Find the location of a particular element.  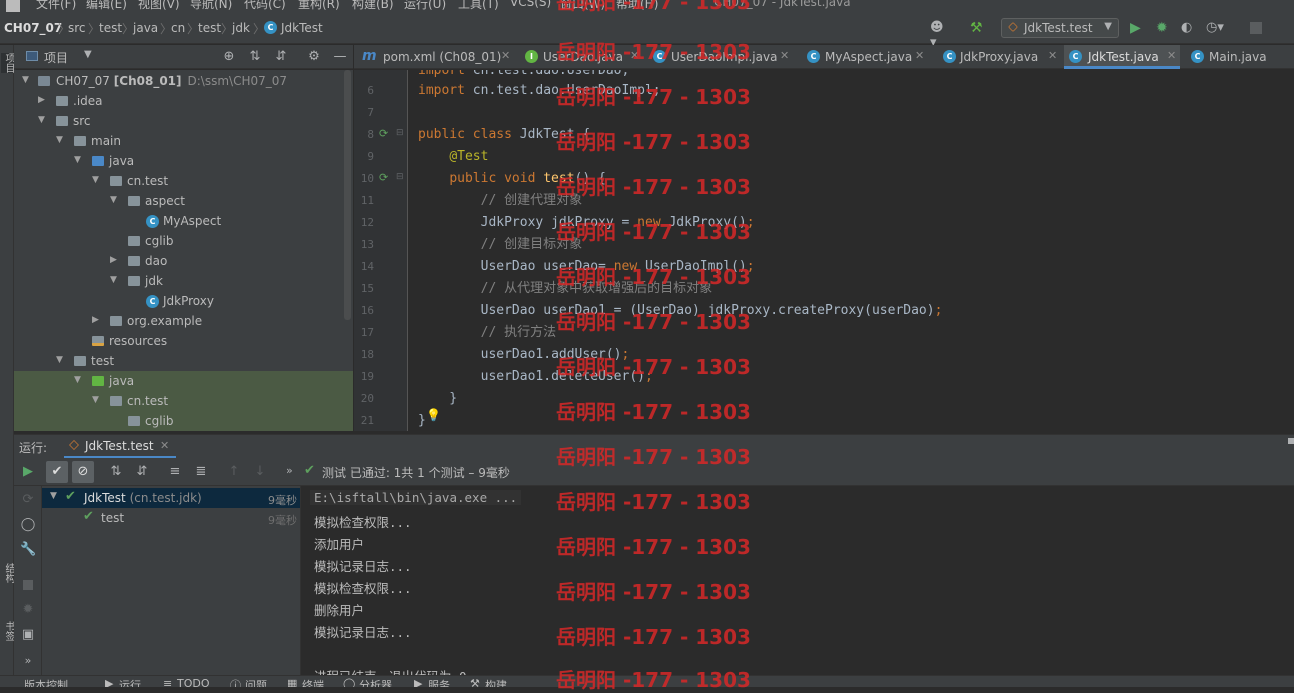

test-row-jdktest: ▼ ✔ JdkTest (cn.test.jdk) 9毫秒 is located at coordinates (171, 498).